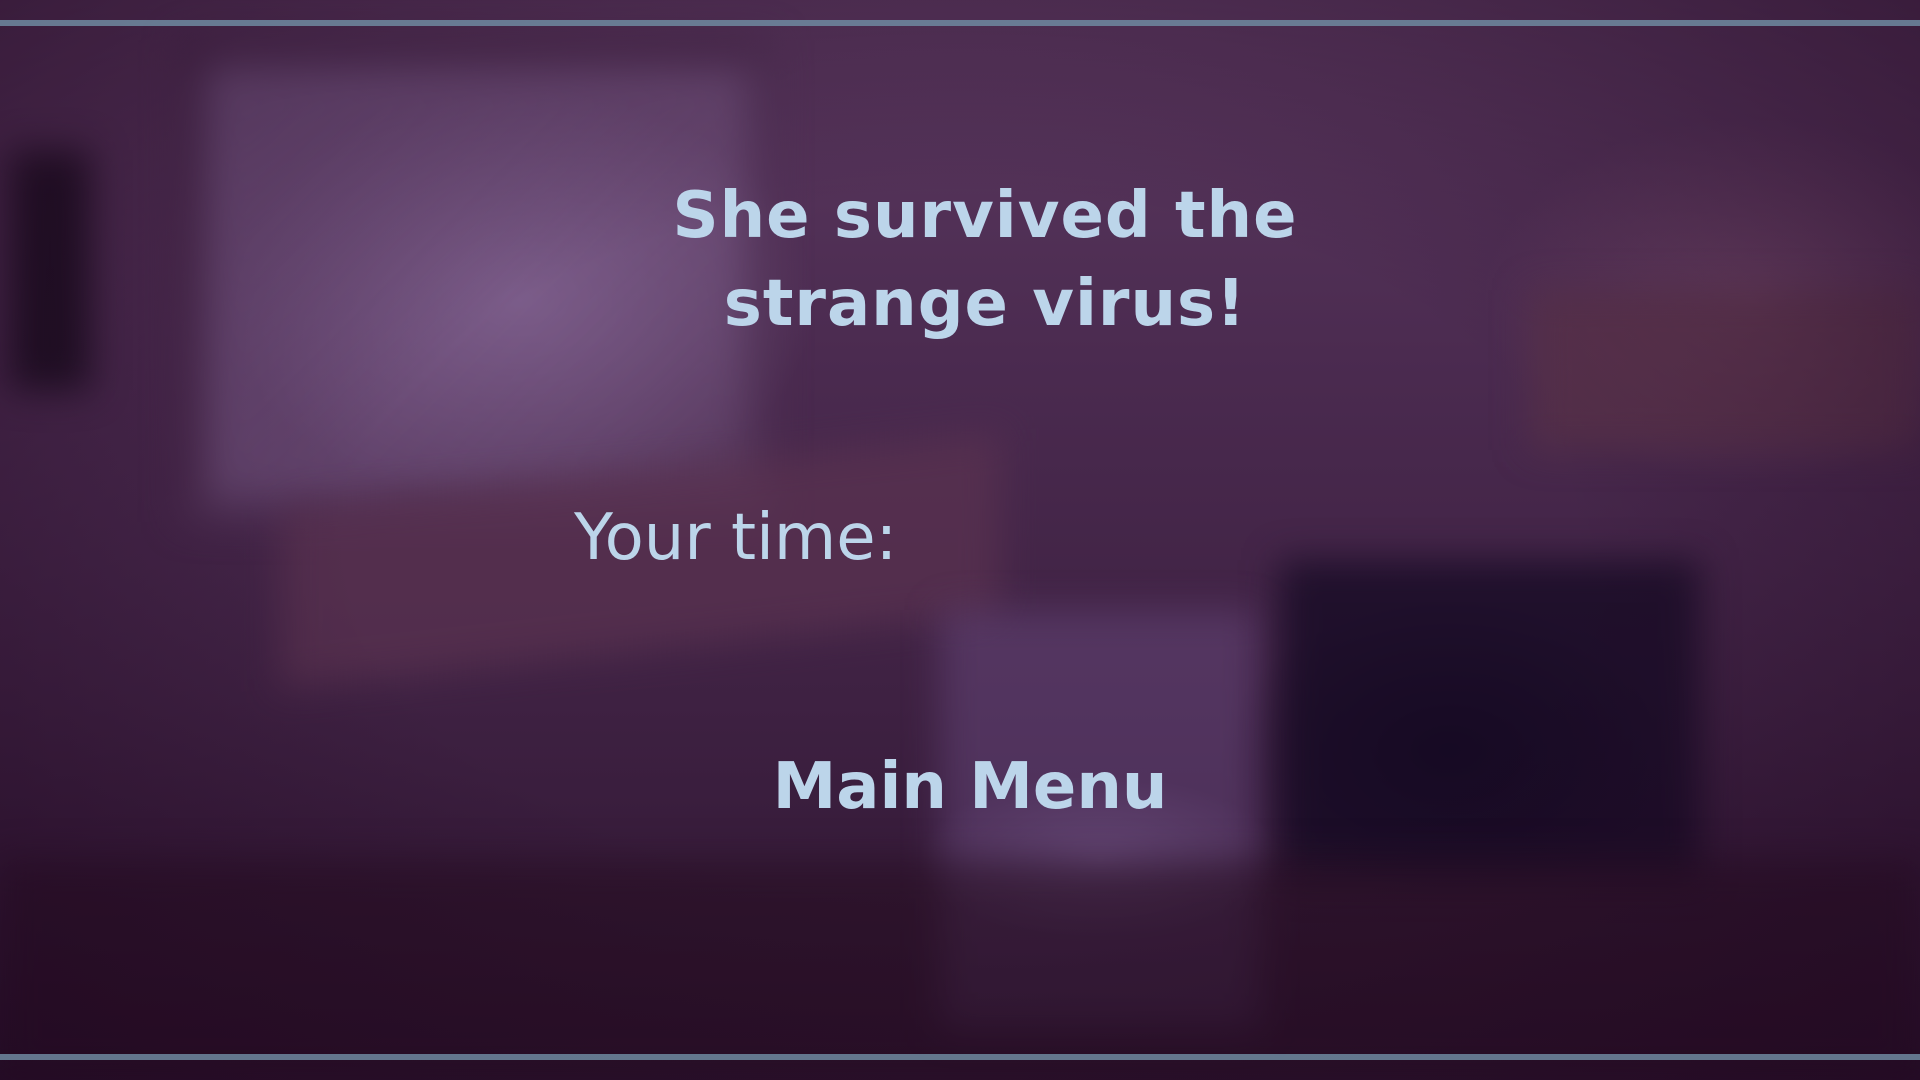 The image size is (1920, 1080). Describe the element at coordinates (985, 260) in the screenshot. I see `end-title: She survived the strange virus!` at that location.